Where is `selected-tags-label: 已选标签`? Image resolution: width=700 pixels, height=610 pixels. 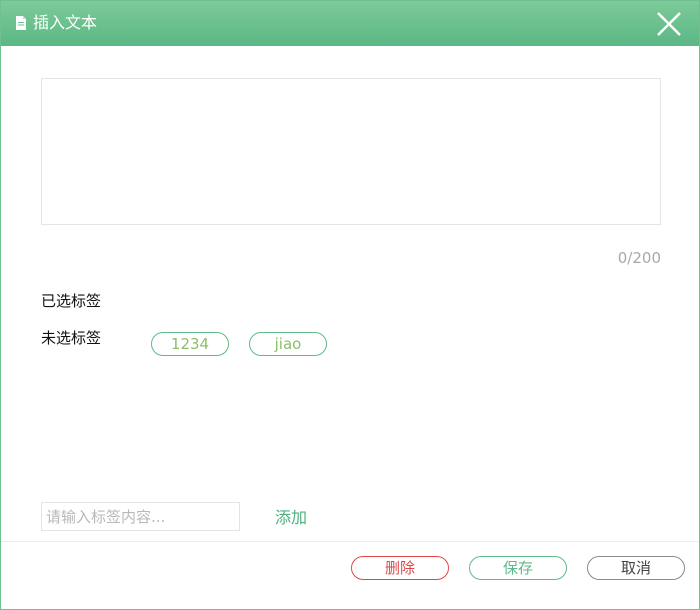 selected-tags-label: 已选标签 is located at coordinates (71, 301).